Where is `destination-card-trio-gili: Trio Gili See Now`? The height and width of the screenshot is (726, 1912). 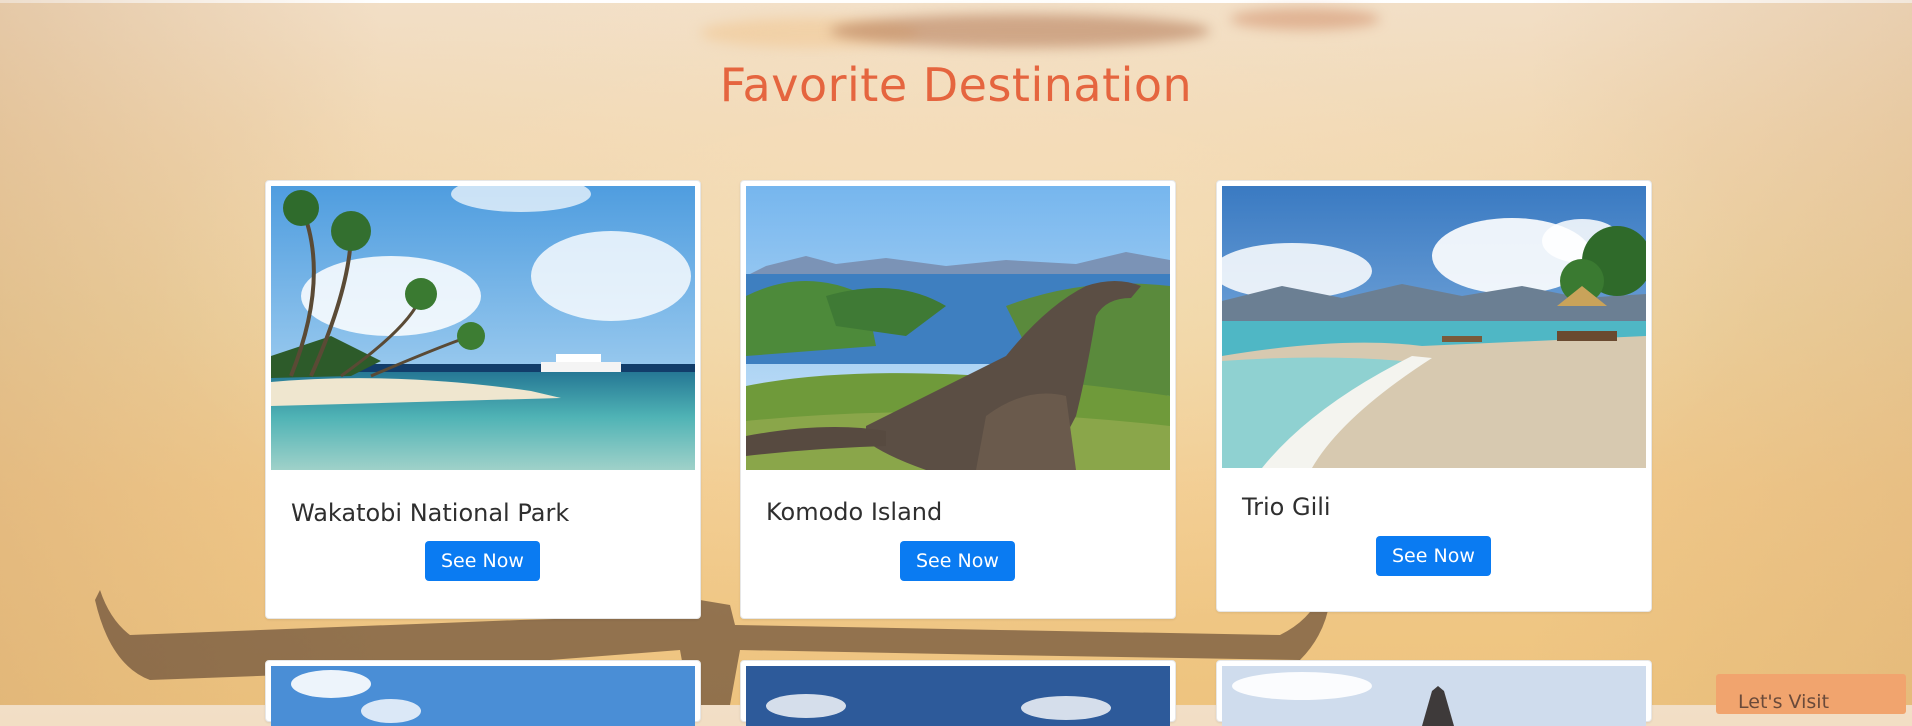
destination-card-trio-gili: Trio Gili See Now is located at coordinates (1434, 396).